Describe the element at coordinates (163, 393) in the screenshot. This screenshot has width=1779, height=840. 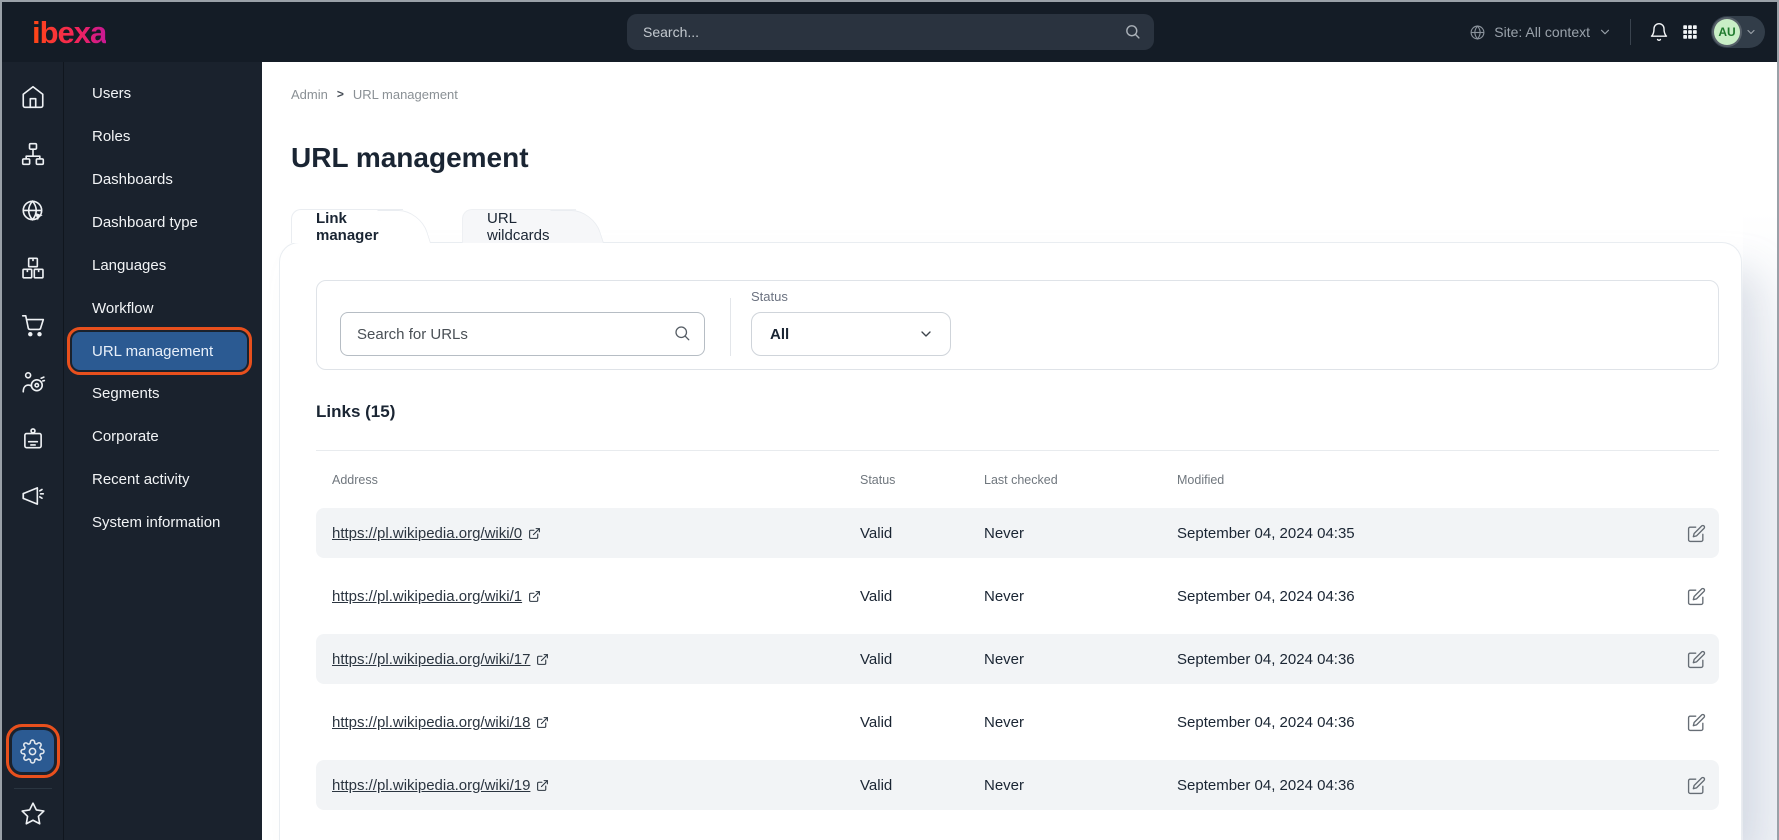
I see `sidebar-item-segments: Segments` at that location.